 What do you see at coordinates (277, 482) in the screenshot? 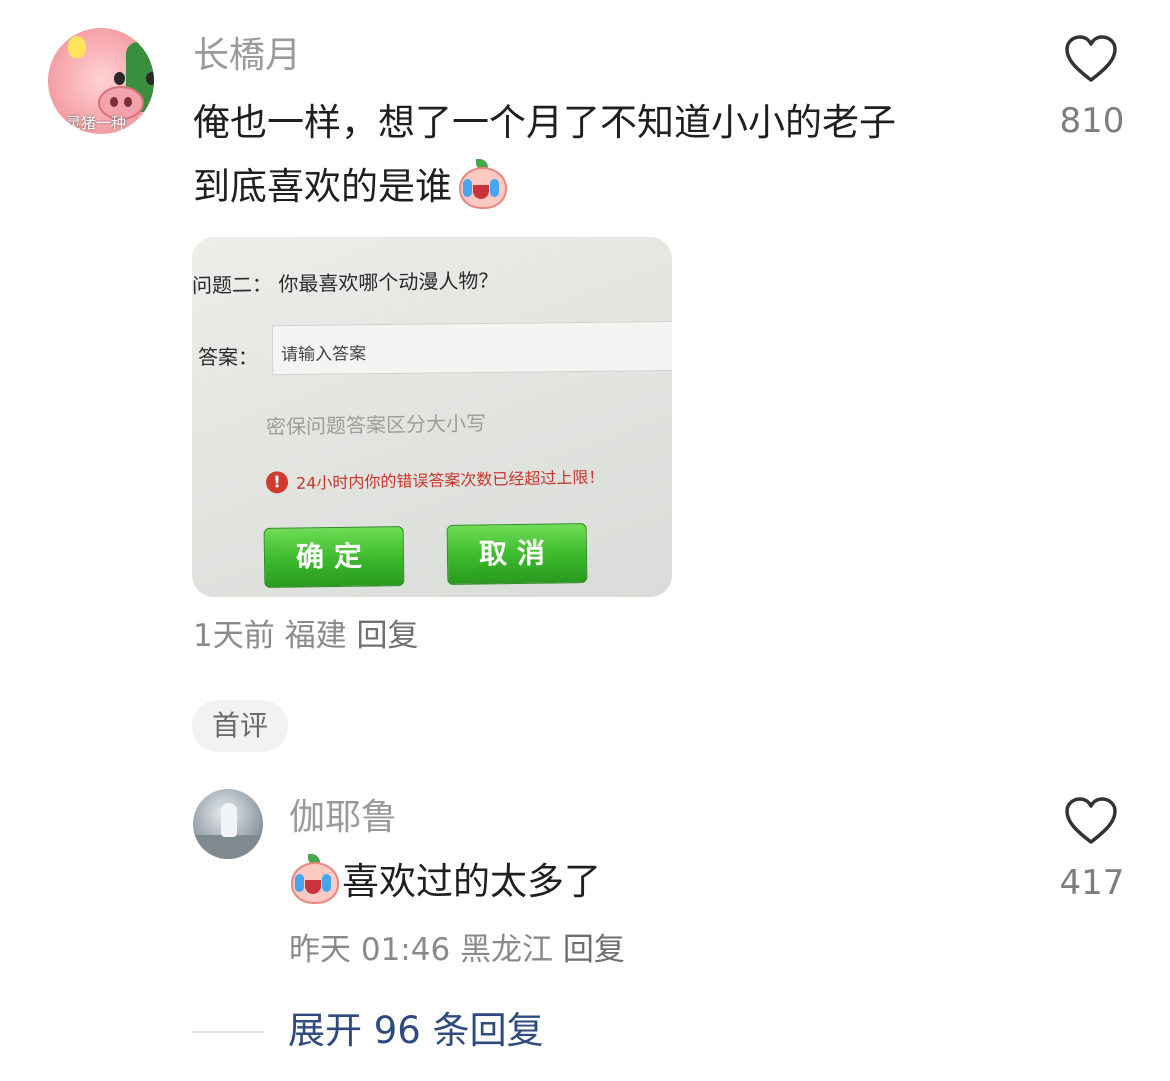
I see `error-icon: !` at bounding box center [277, 482].